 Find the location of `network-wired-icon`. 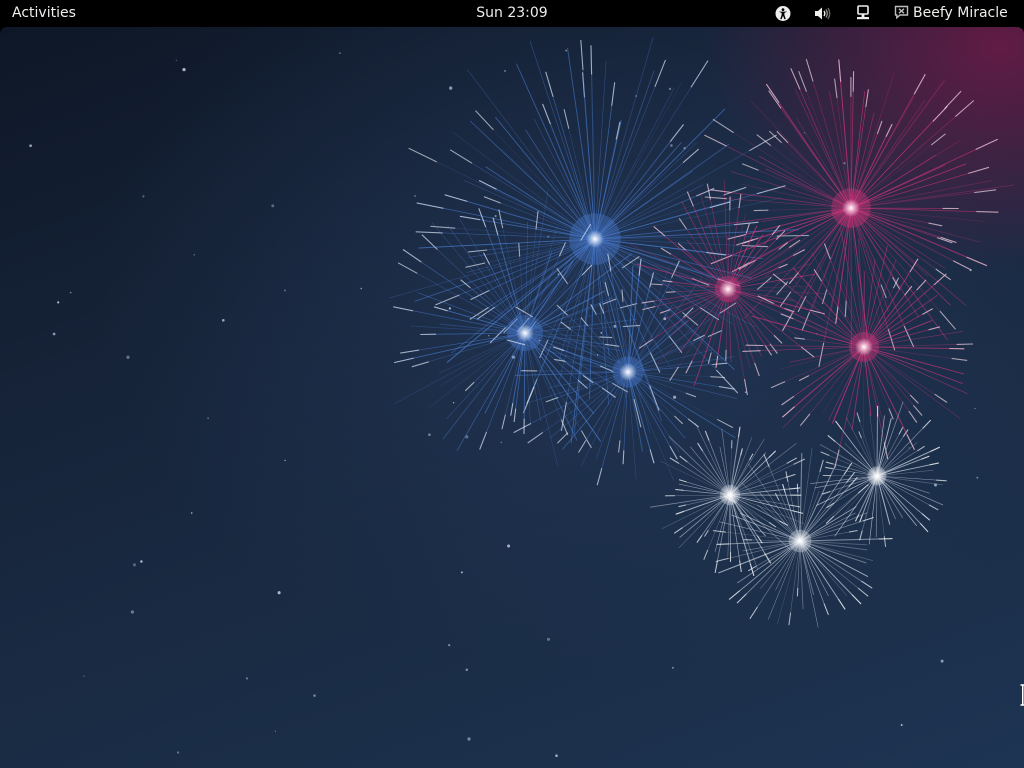

network-wired-icon is located at coordinates (863, 13).